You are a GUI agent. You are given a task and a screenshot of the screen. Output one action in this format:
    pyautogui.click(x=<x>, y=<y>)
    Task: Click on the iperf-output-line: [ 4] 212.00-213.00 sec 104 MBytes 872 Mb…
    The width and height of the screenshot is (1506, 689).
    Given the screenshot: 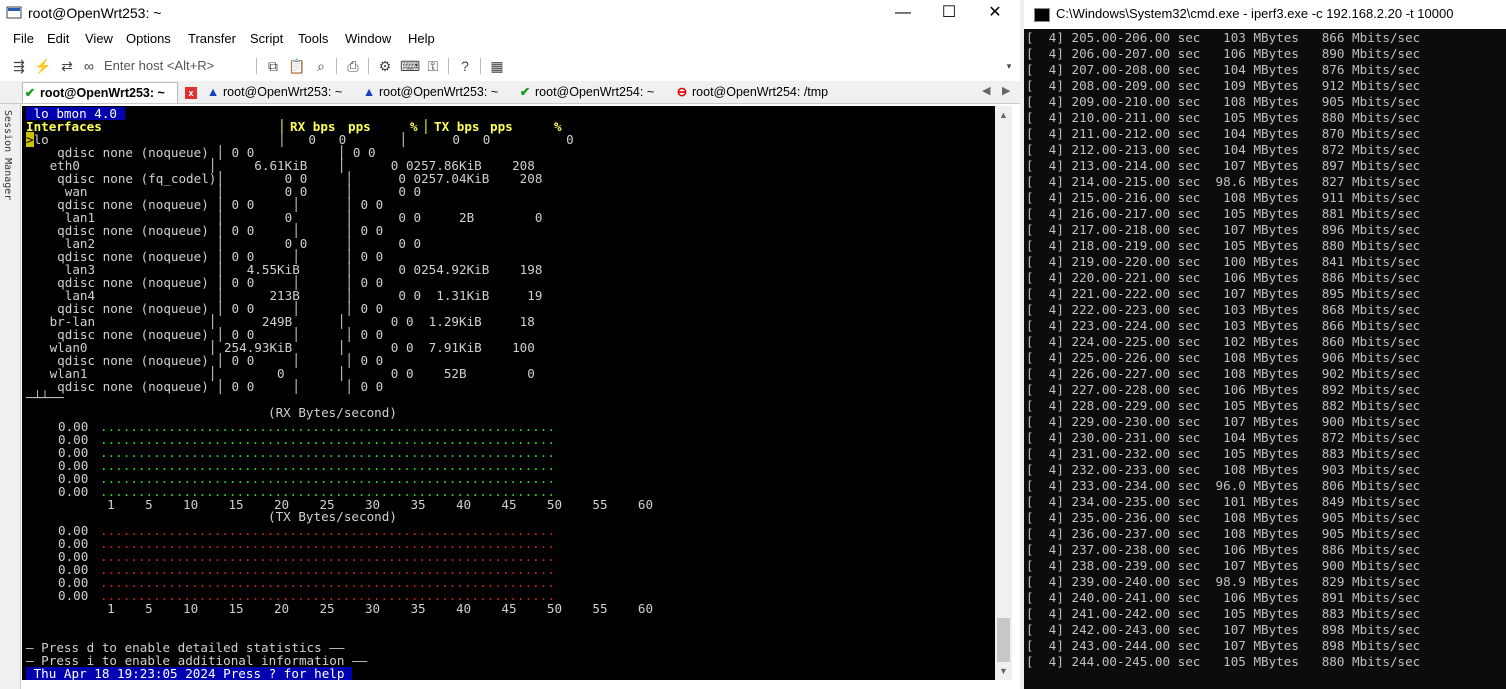 What is the action you would take?
    pyautogui.click(x=1223, y=149)
    